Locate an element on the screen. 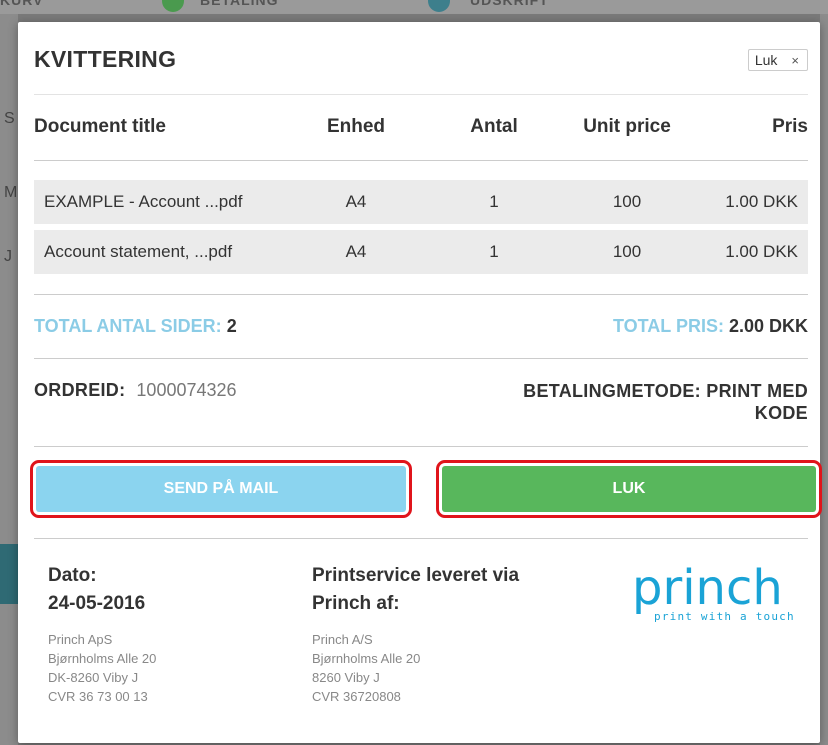  total-price: TOTAL PRIS: 2.00 DKK is located at coordinates (710, 326).